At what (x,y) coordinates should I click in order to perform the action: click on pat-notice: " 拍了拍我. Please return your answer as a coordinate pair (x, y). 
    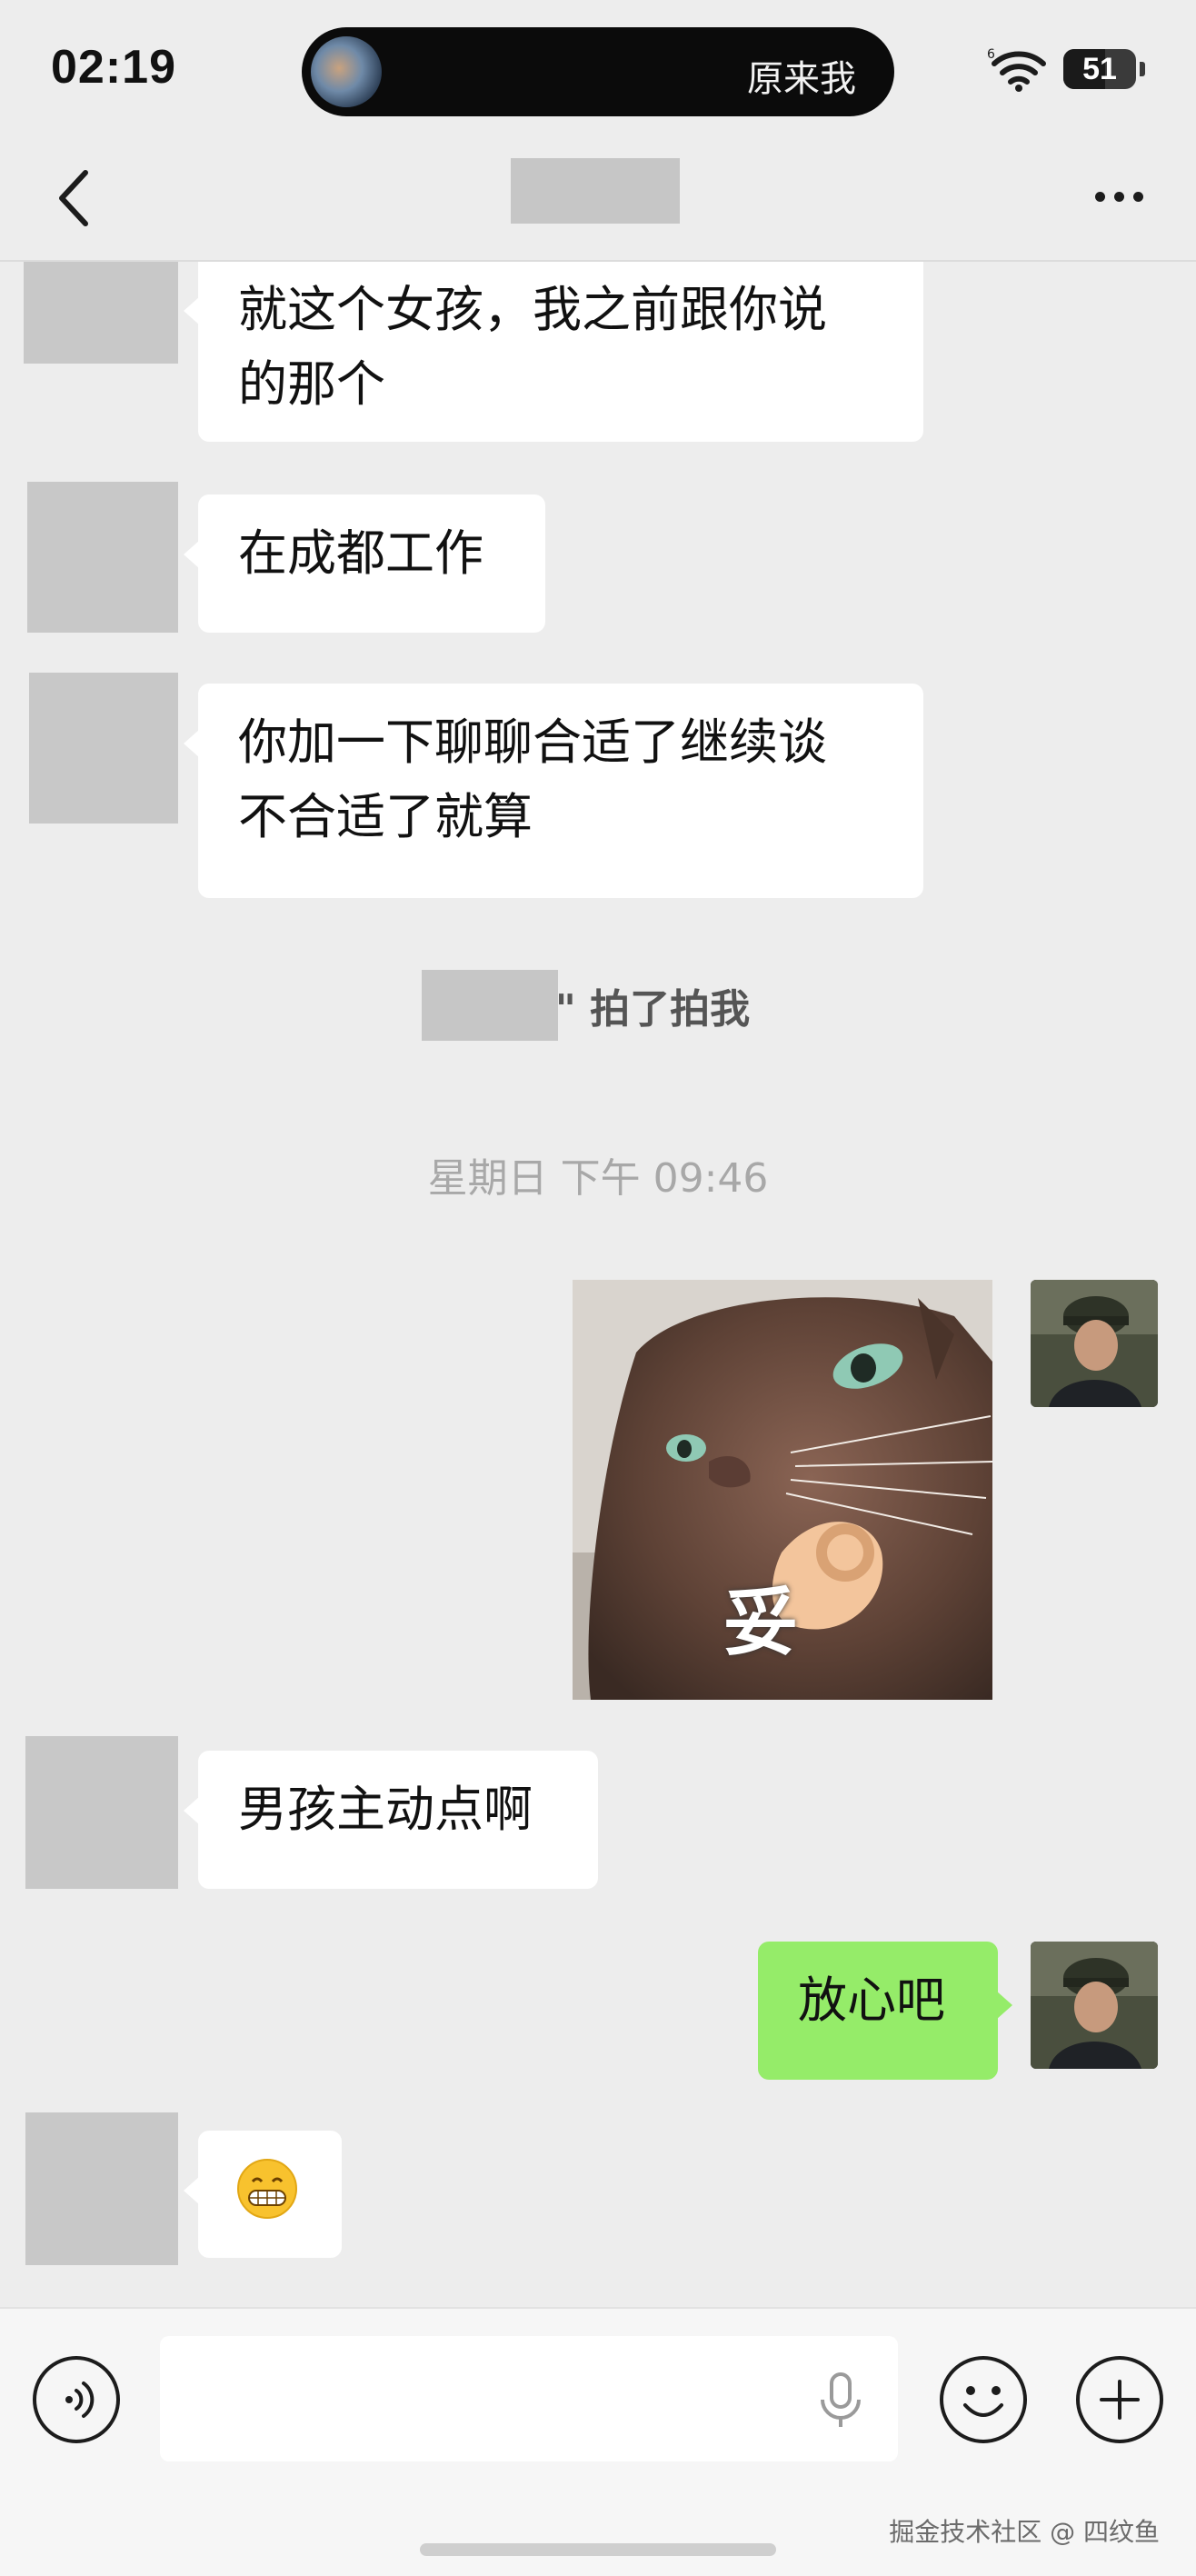
    Looking at the image, I should click on (598, 1005).